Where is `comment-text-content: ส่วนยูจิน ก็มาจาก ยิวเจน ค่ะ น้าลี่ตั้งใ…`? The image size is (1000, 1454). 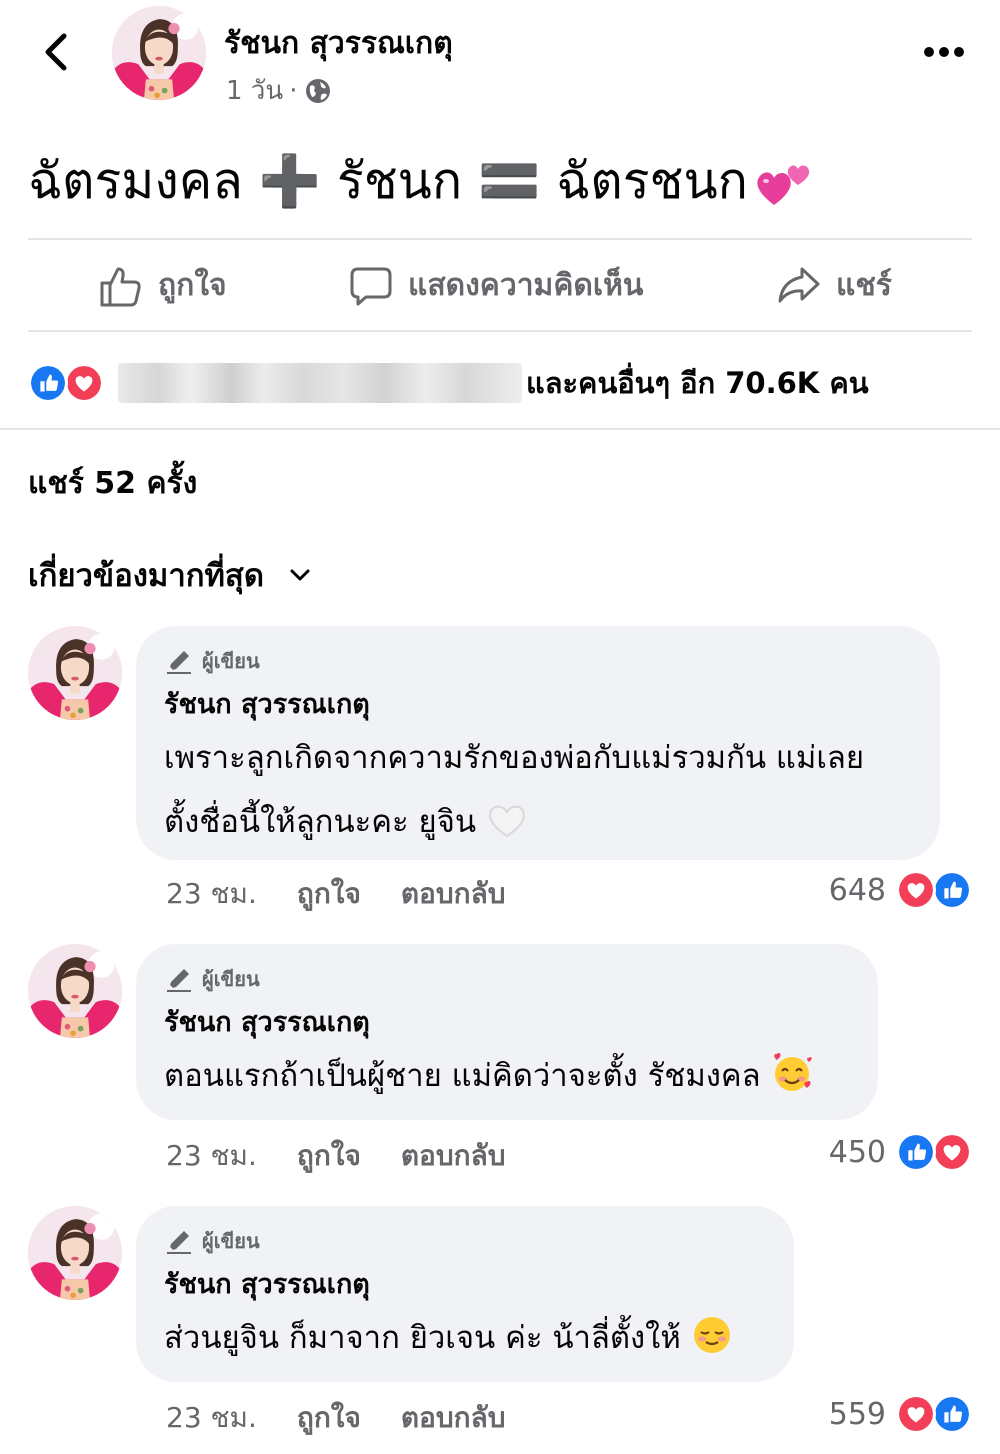 comment-text-content: ส่วนยูจิน ก็มาจาก ยิวเจน ค่ะ น้าลี่ตั้งใ… is located at coordinates (422, 1338).